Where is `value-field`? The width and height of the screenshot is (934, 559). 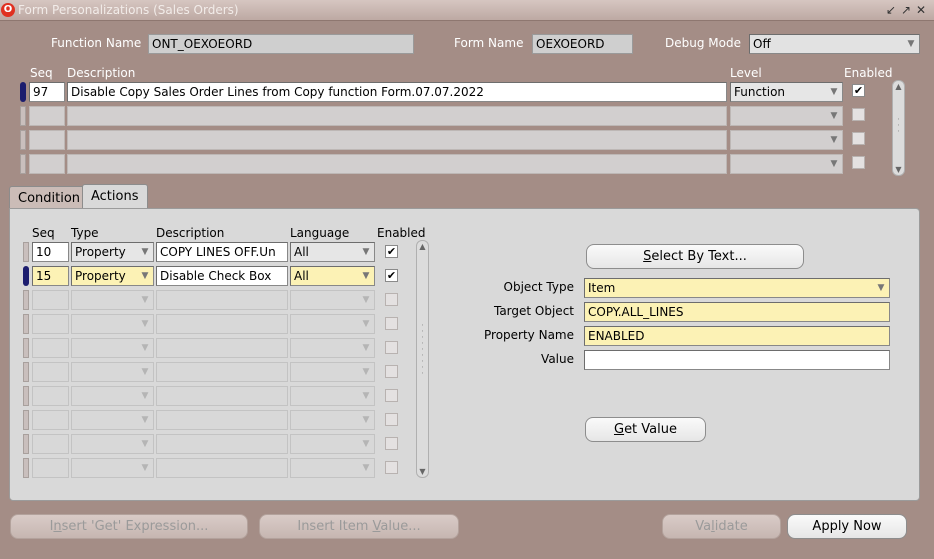
value-field is located at coordinates (737, 360).